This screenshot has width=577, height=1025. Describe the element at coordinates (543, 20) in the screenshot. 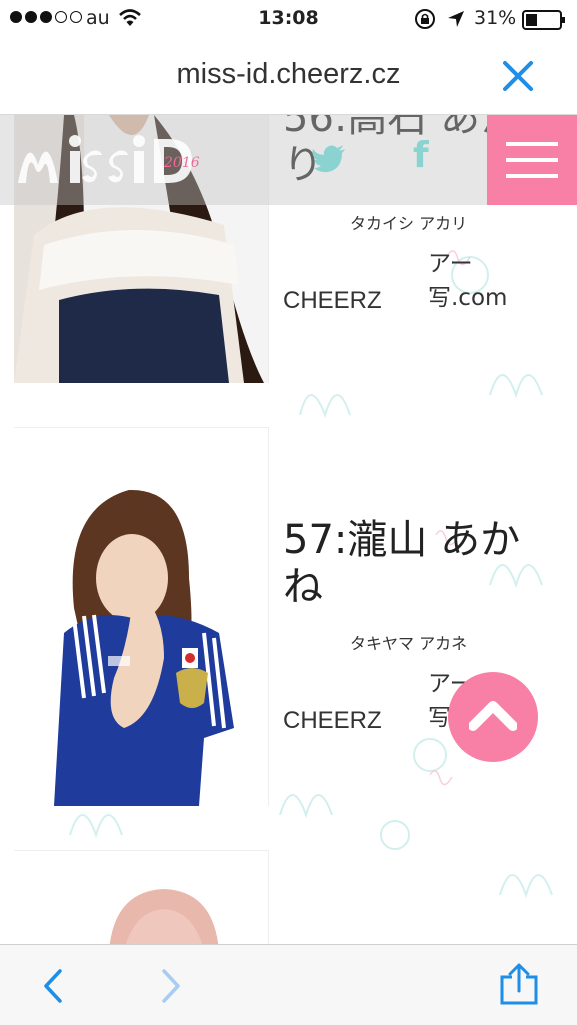

I see `battery-icon` at that location.